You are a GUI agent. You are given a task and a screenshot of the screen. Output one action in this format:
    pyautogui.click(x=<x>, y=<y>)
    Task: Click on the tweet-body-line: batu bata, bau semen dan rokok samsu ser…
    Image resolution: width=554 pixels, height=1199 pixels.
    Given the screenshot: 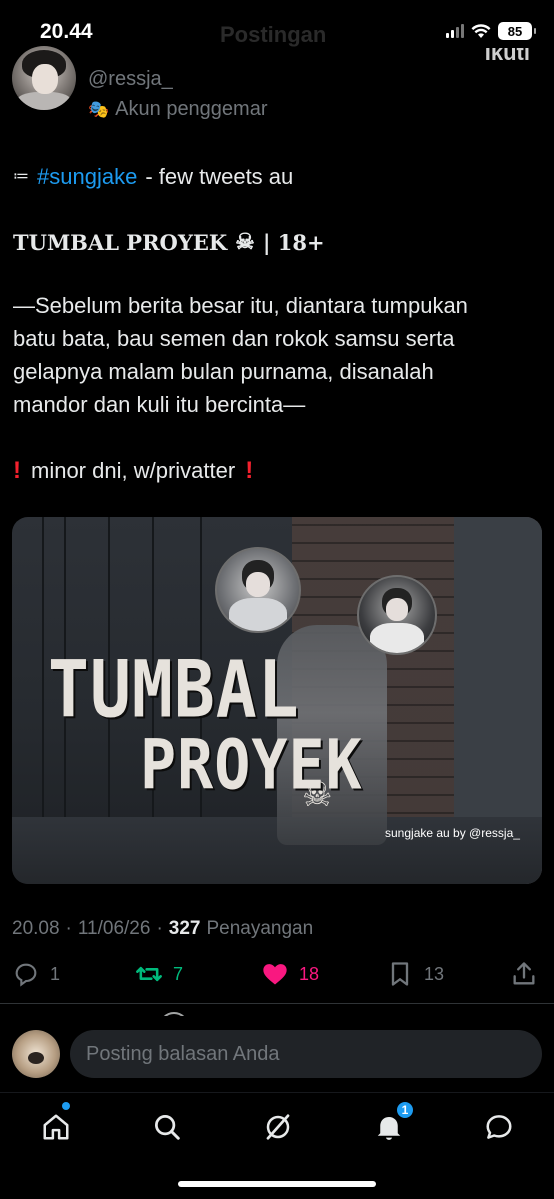 What is the action you would take?
    pyautogui.click(x=234, y=338)
    